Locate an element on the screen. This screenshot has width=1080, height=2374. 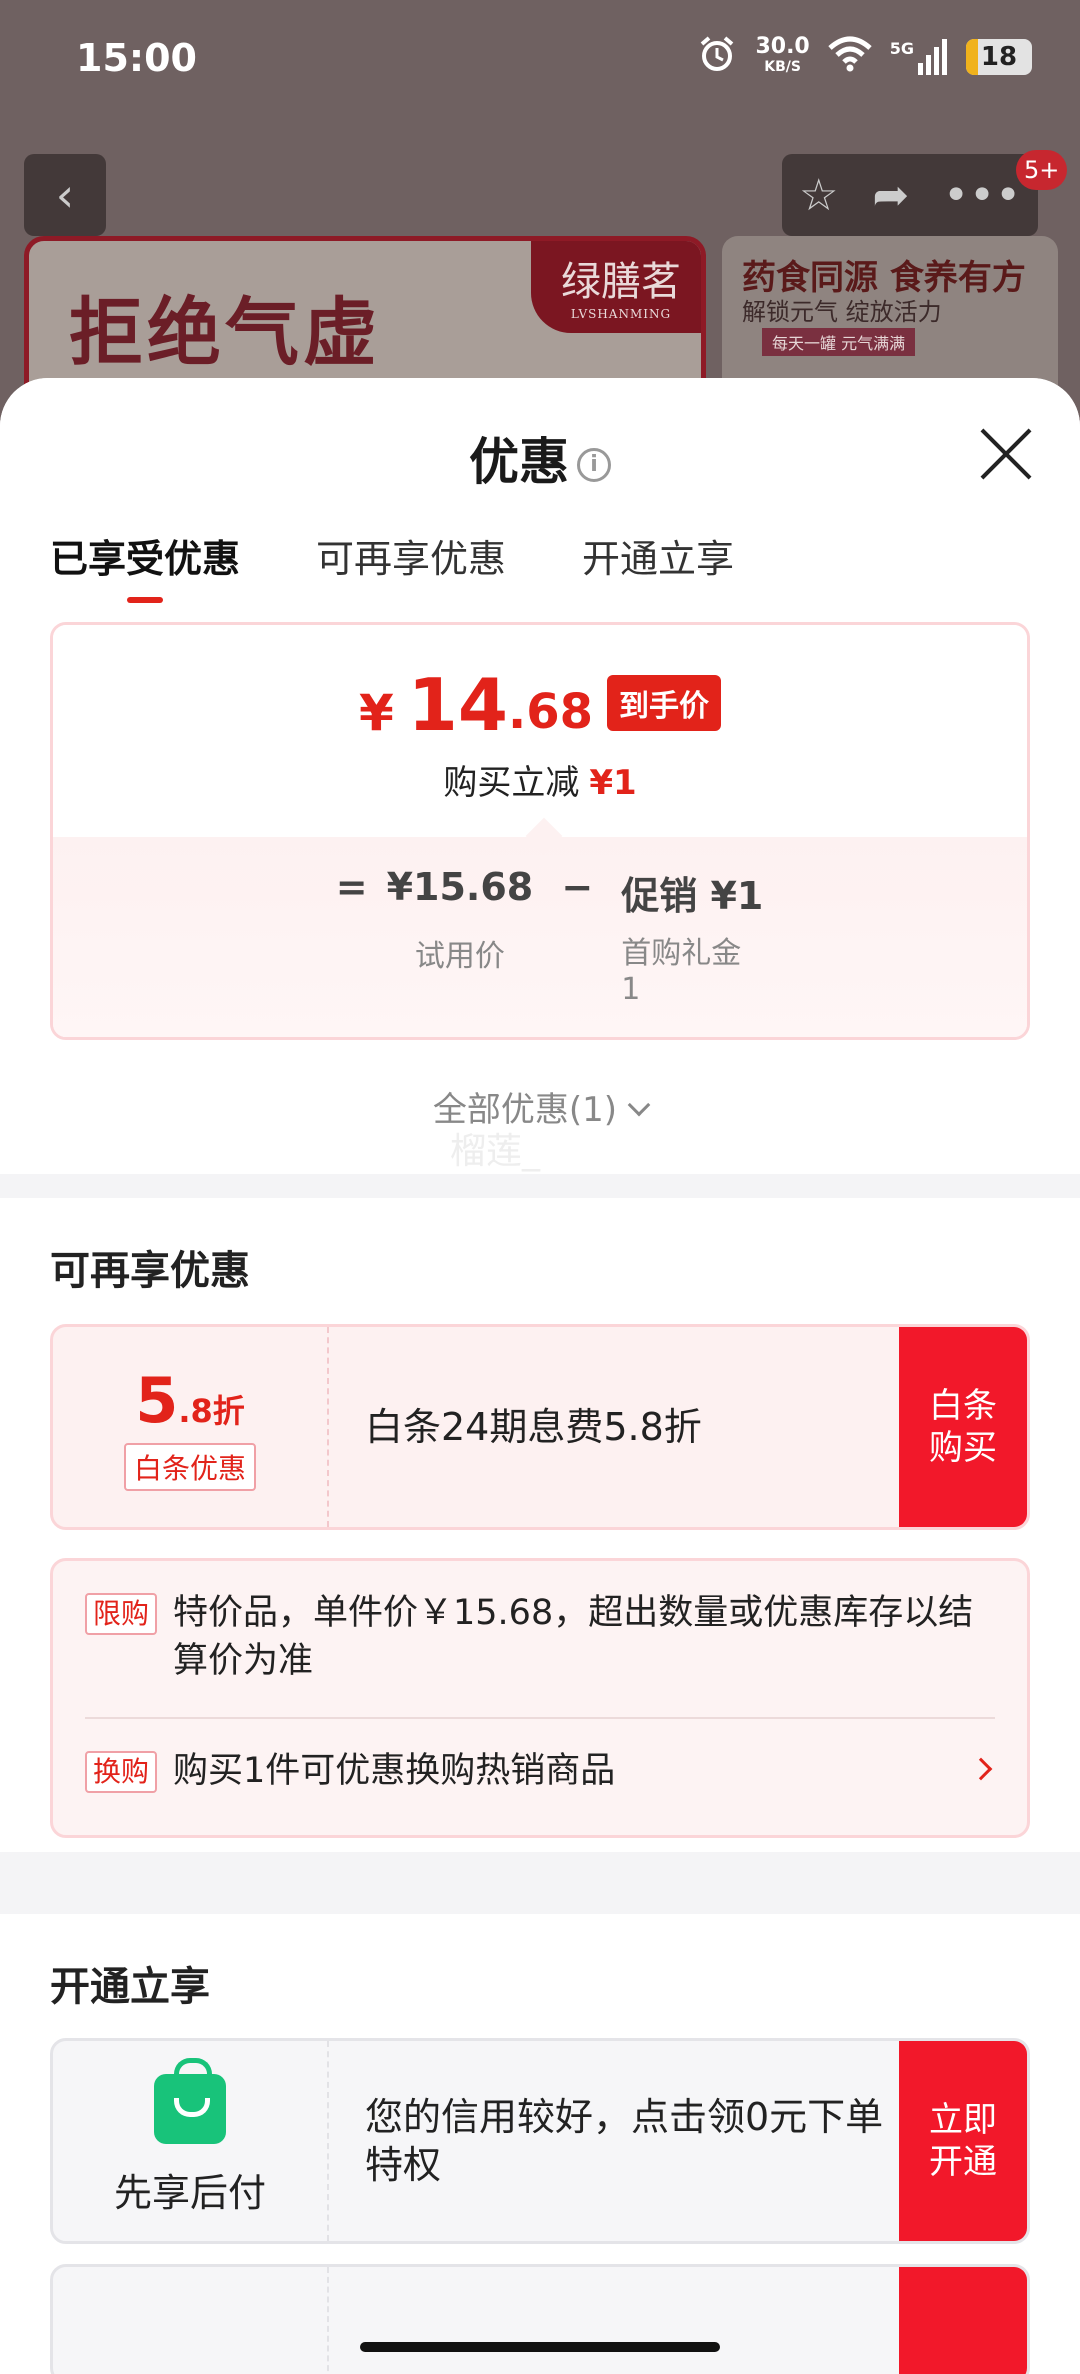
top-actions: ☆ ➦ ••• is located at coordinates (910, 195).